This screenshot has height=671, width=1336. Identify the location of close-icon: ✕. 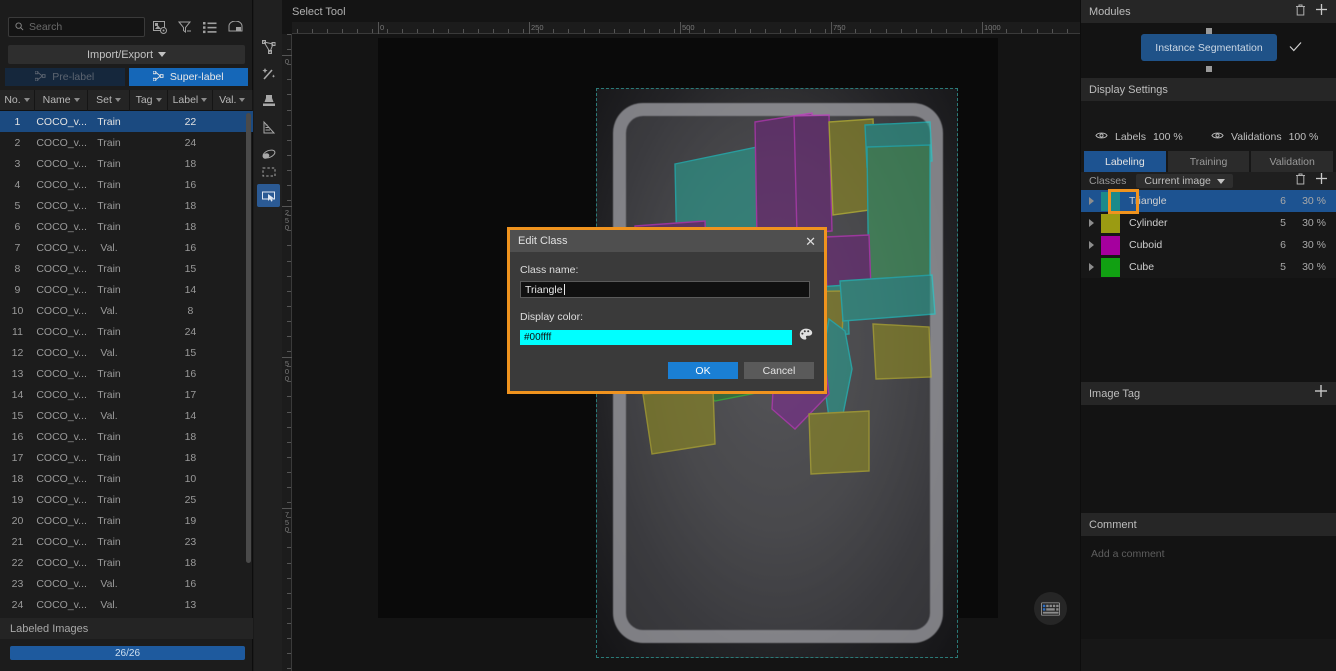
(810, 241).